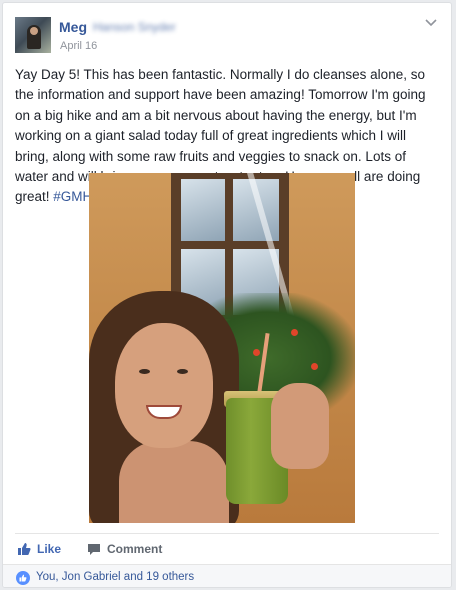 Image resolution: width=456 pixels, height=590 pixels. Describe the element at coordinates (78, 46) in the screenshot. I see `post-date: April 16` at that location.